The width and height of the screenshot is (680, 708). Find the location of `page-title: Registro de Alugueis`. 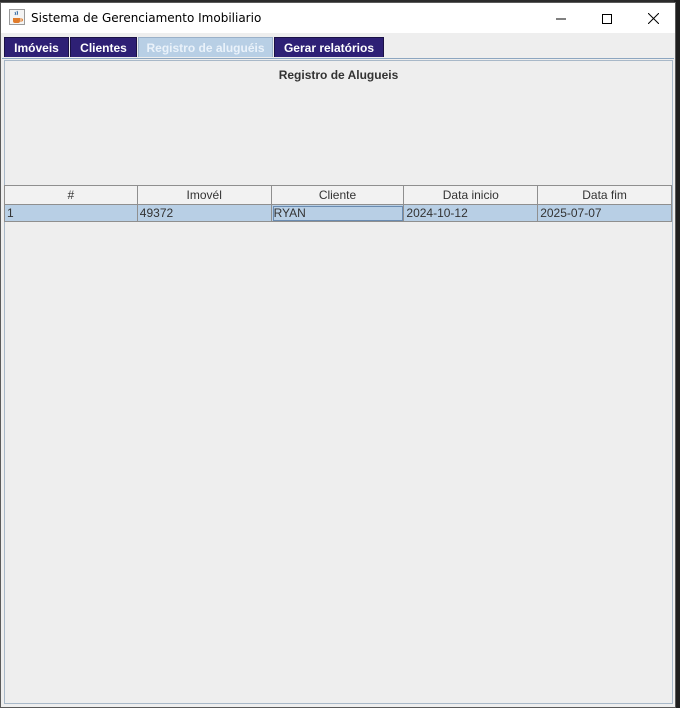

page-title: Registro de Alugueis is located at coordinates (338, 75).